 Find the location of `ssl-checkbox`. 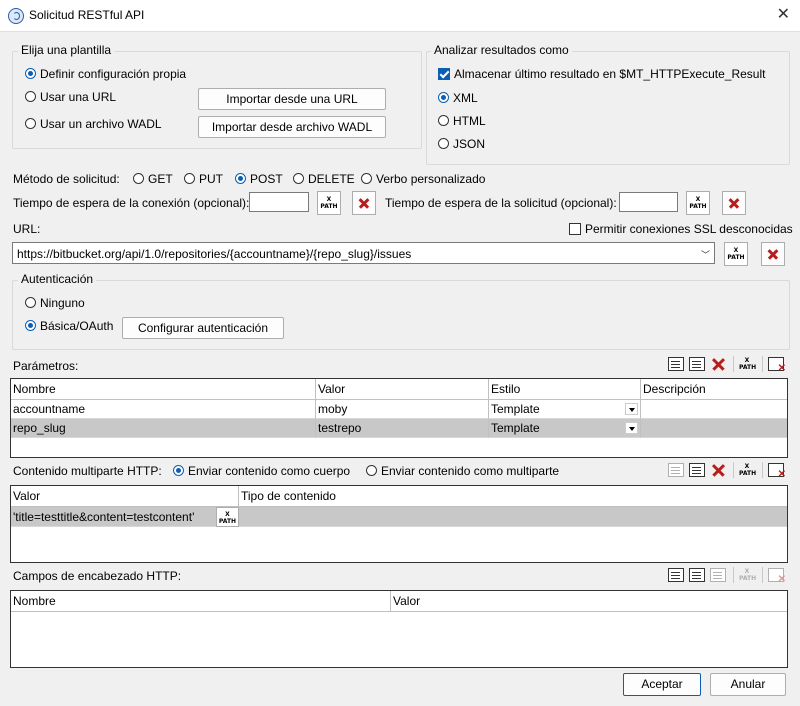

ssl-checkbox is located at coordinates (575, 229).